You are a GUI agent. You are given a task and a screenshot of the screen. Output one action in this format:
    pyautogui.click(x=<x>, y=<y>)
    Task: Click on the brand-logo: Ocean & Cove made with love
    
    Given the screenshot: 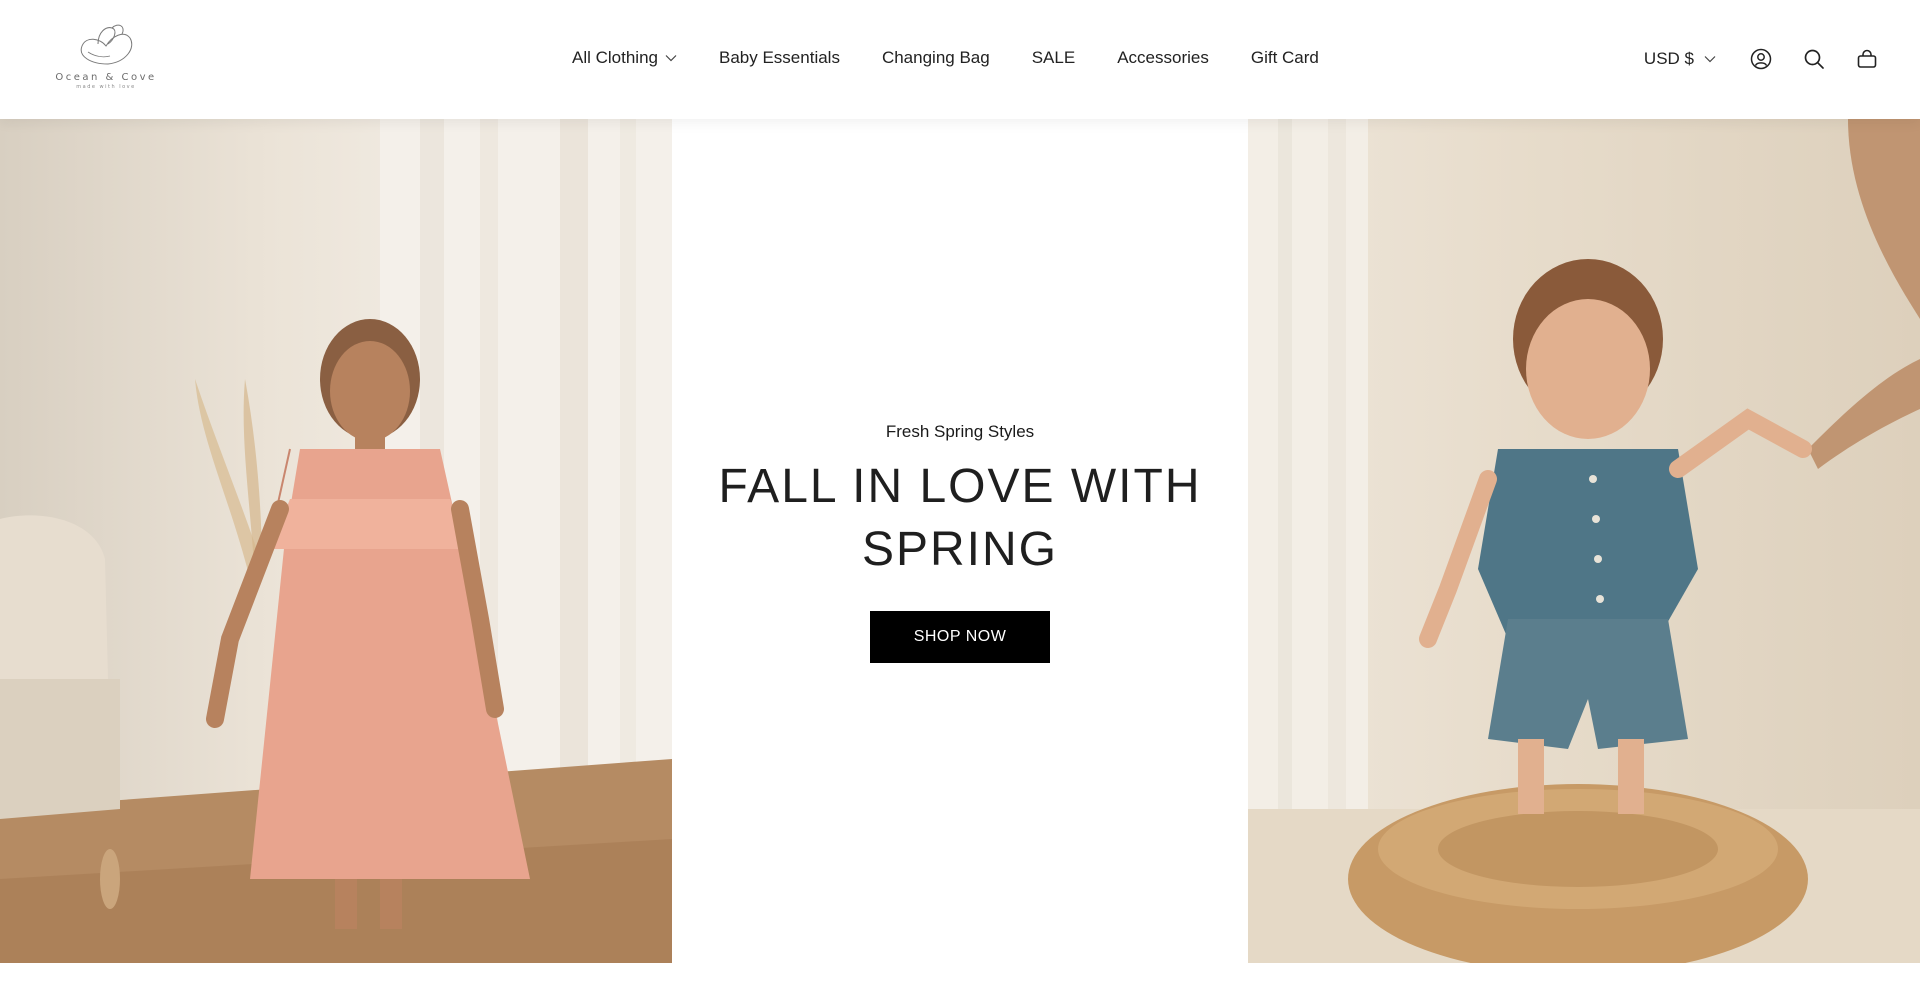 What is the action you would take?
    pyautogui.click(x=106, y=59)
    